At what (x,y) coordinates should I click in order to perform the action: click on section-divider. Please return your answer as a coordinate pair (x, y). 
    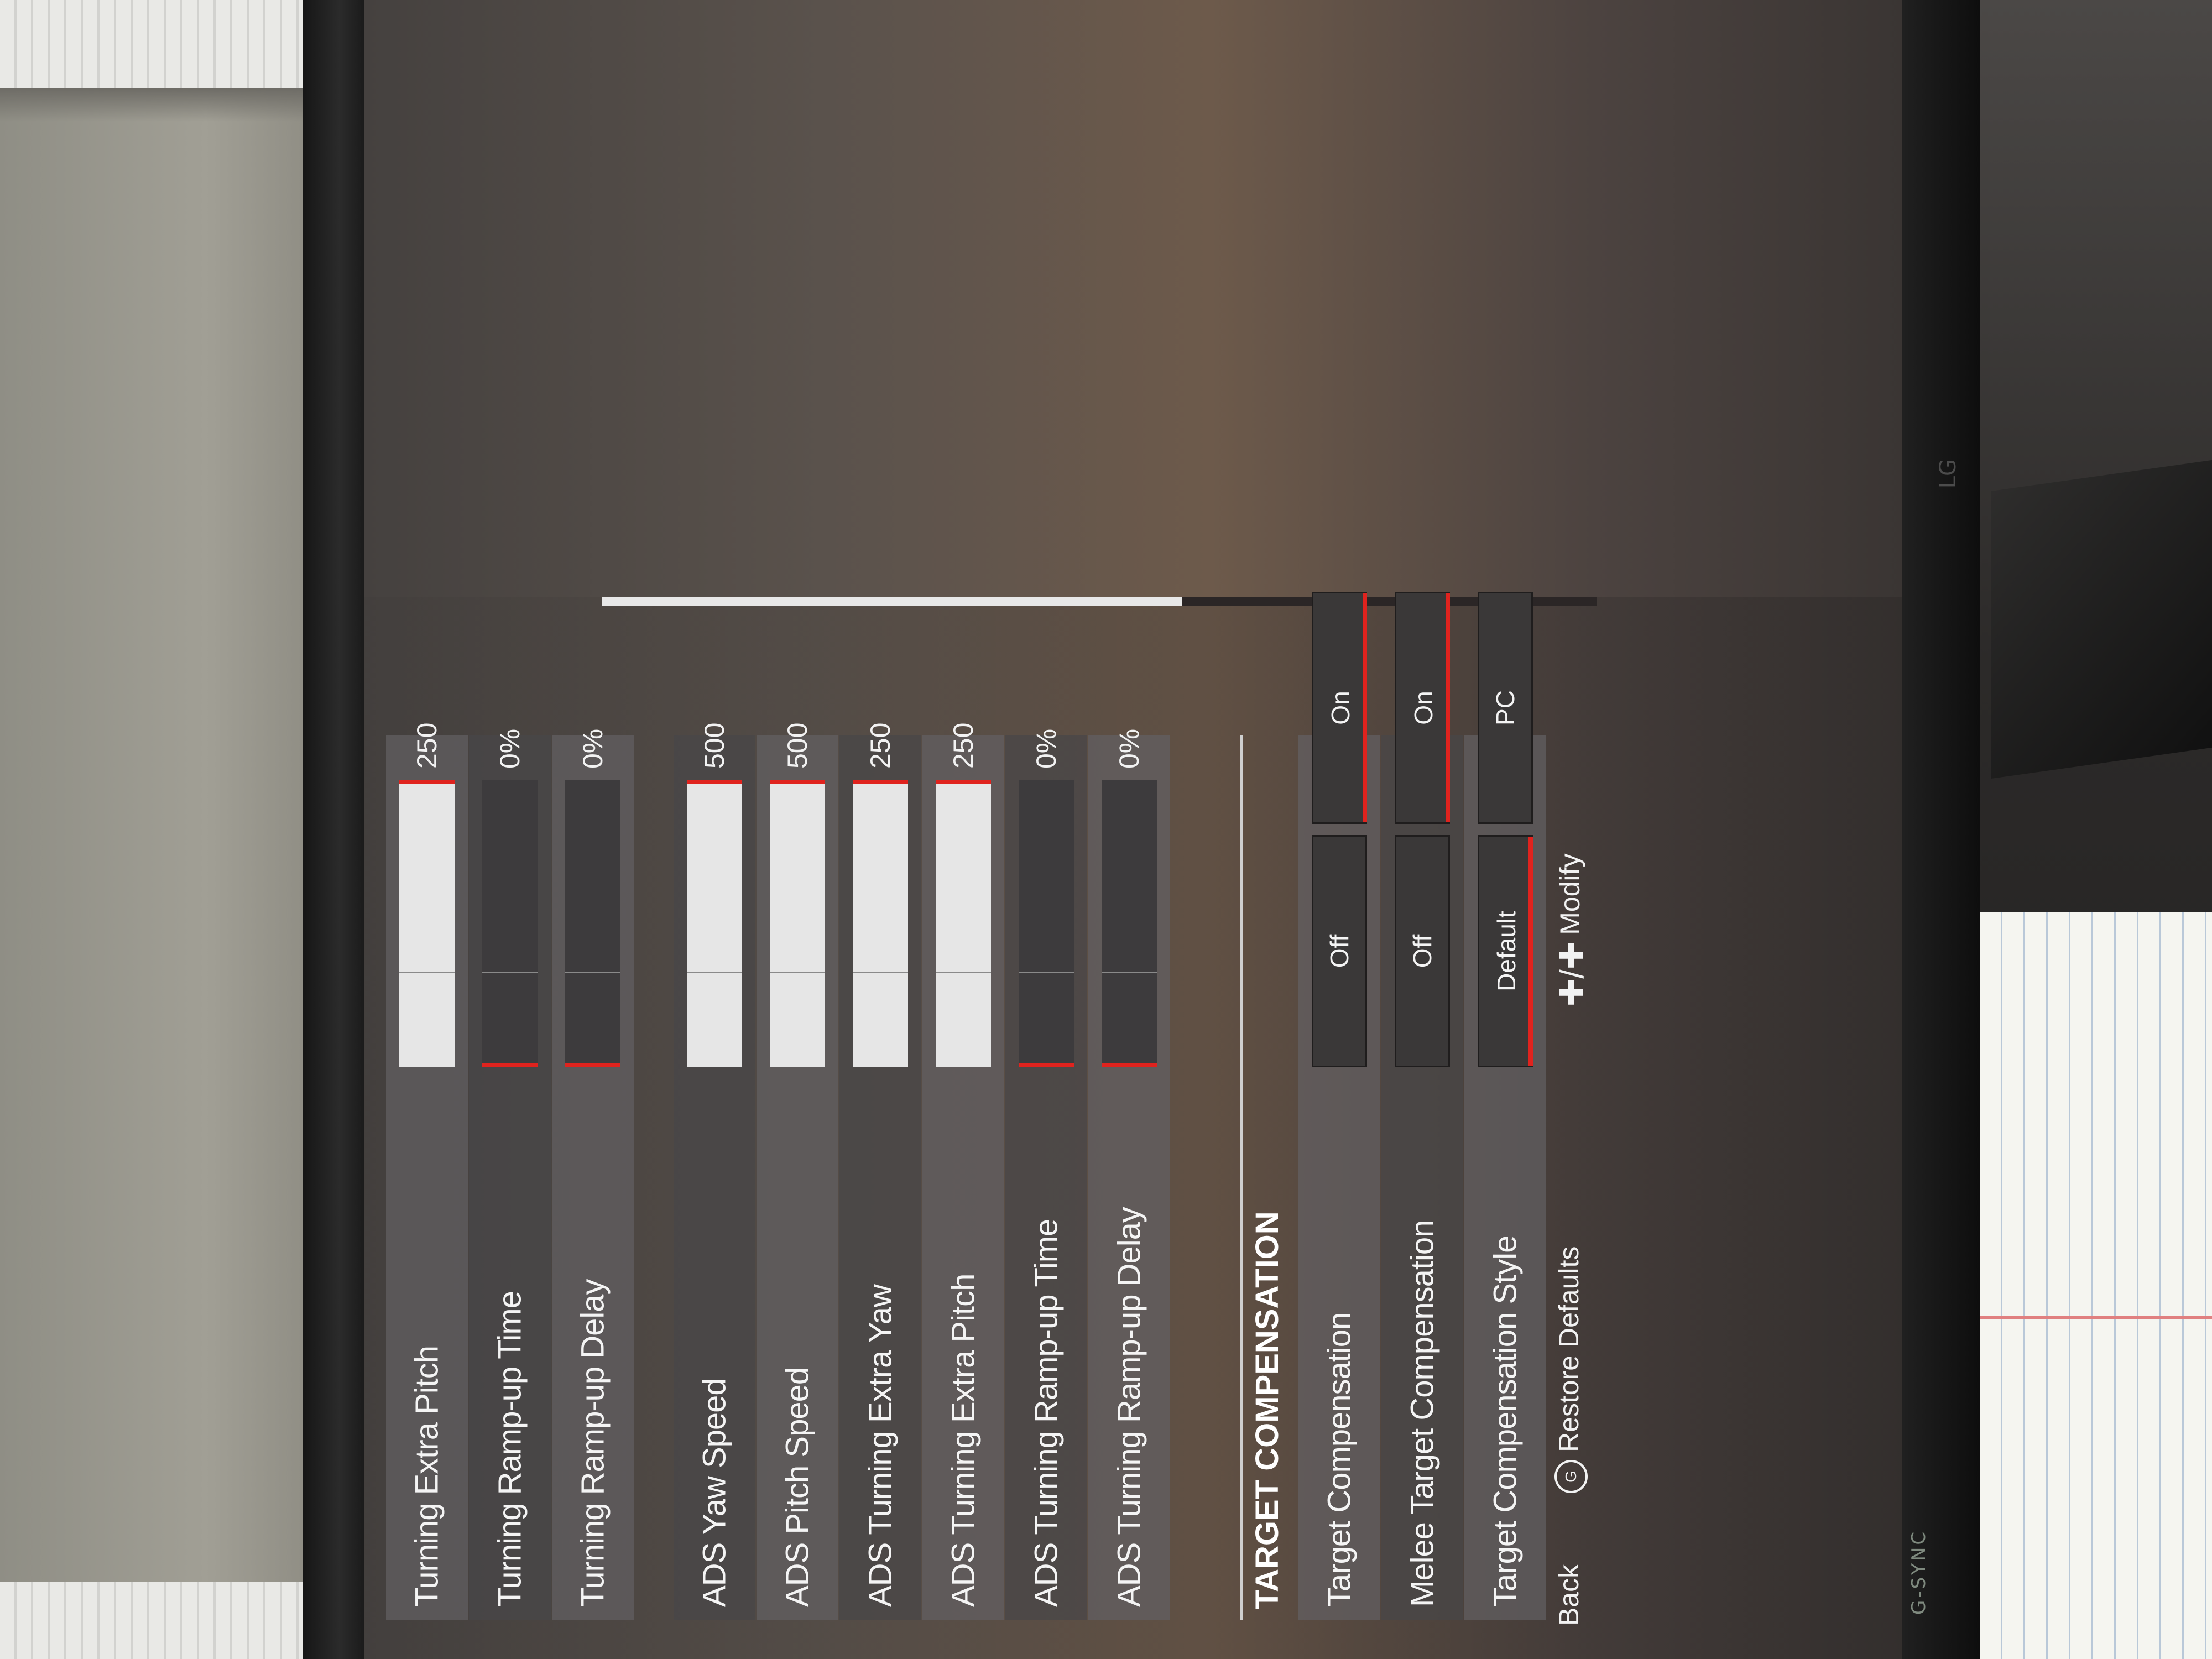
    Looking at the image, I should click on (1241, 1177).